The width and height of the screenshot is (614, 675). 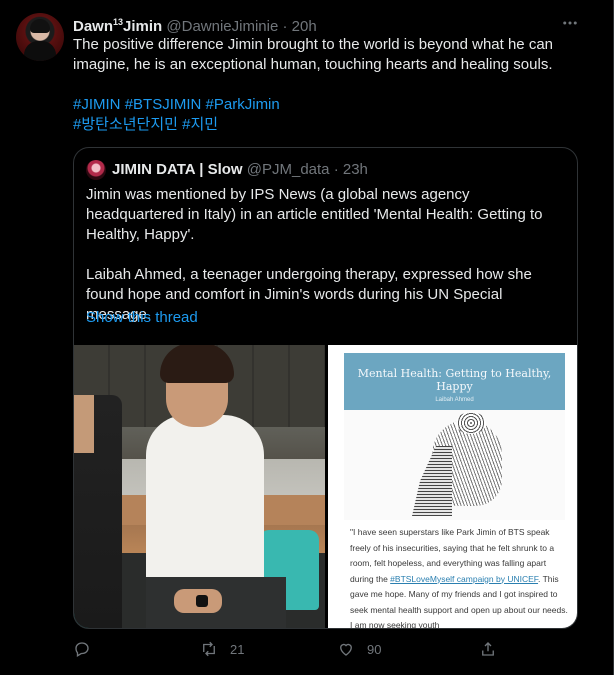 I want to click on tweet-header: Dawn13Jimin @DawnieJiminie · 20h, so click(x=195, y=24).